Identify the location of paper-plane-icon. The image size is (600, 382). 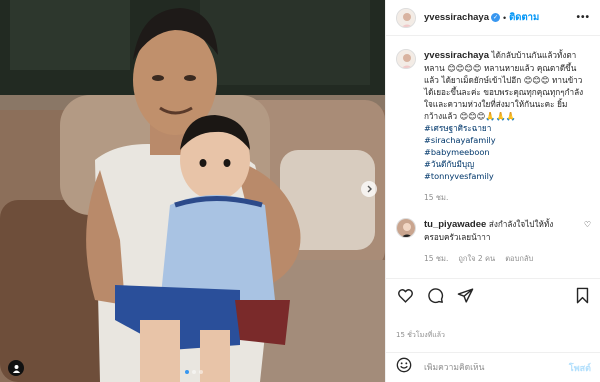
(465, 296).